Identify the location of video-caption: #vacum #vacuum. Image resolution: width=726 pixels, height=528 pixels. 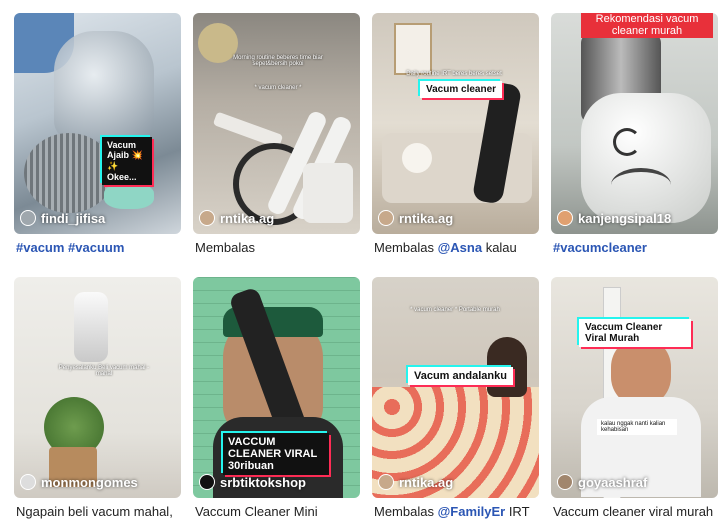
(98, 247).